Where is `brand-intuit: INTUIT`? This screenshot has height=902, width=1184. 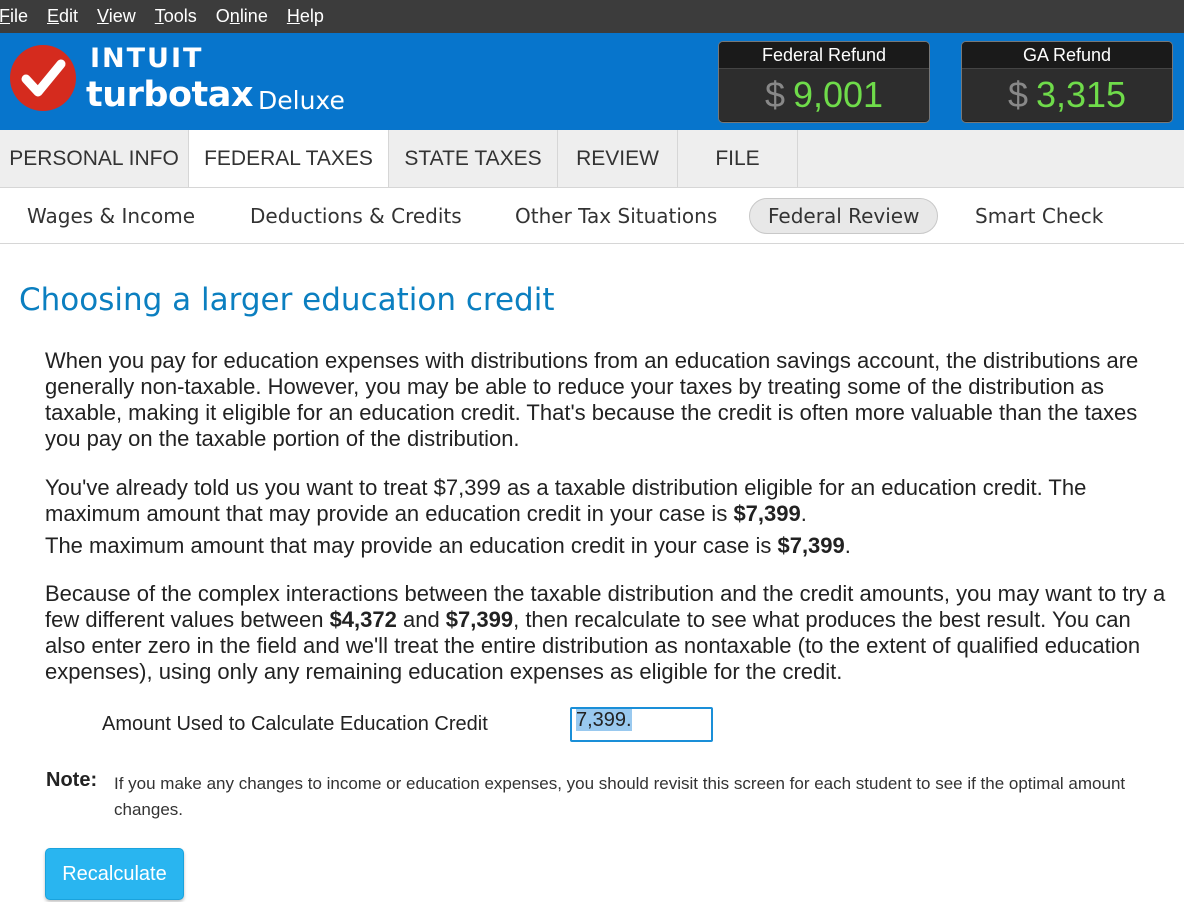
brand-intuit: INTUIT is located at coordinates (147, 58).